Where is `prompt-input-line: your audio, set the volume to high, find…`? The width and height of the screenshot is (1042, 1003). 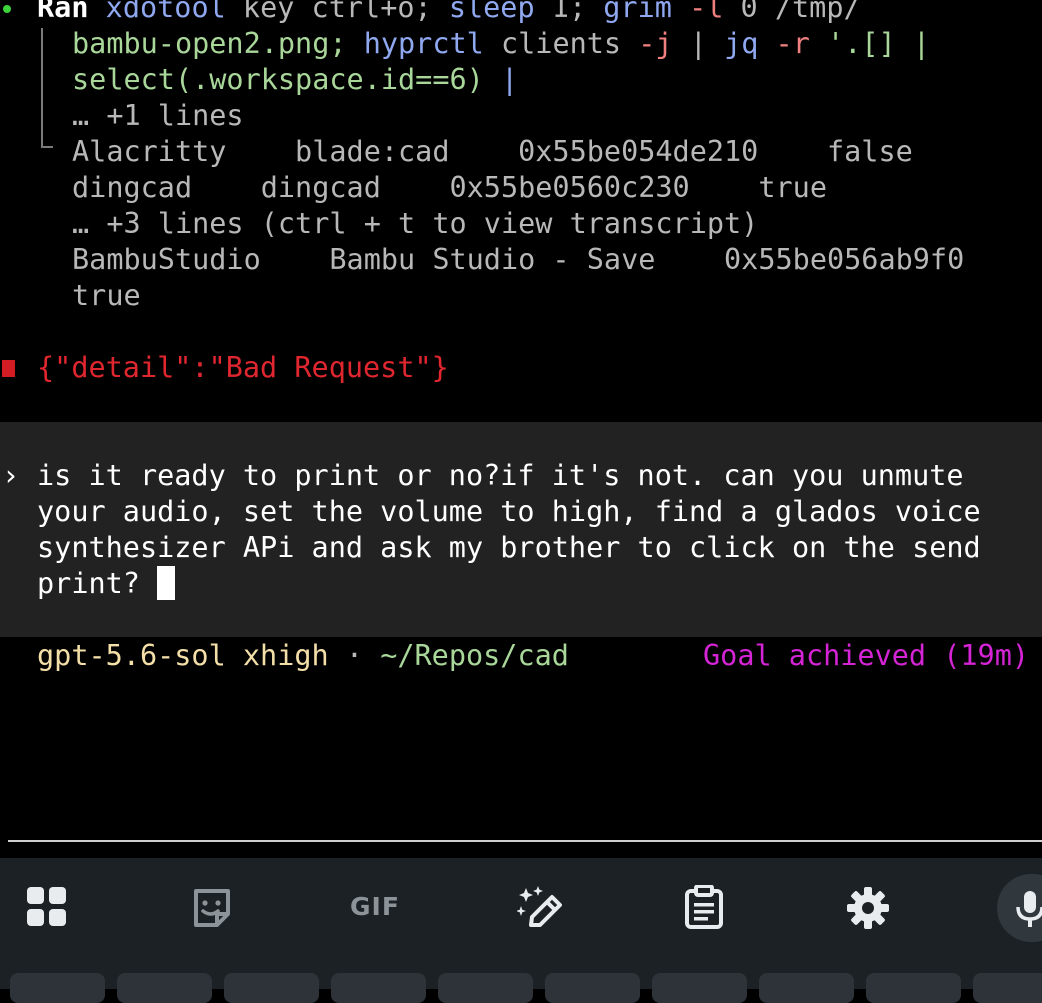
prompt-input-line: your audio, set the volume to high, find… is located at coordinates (509, 512).